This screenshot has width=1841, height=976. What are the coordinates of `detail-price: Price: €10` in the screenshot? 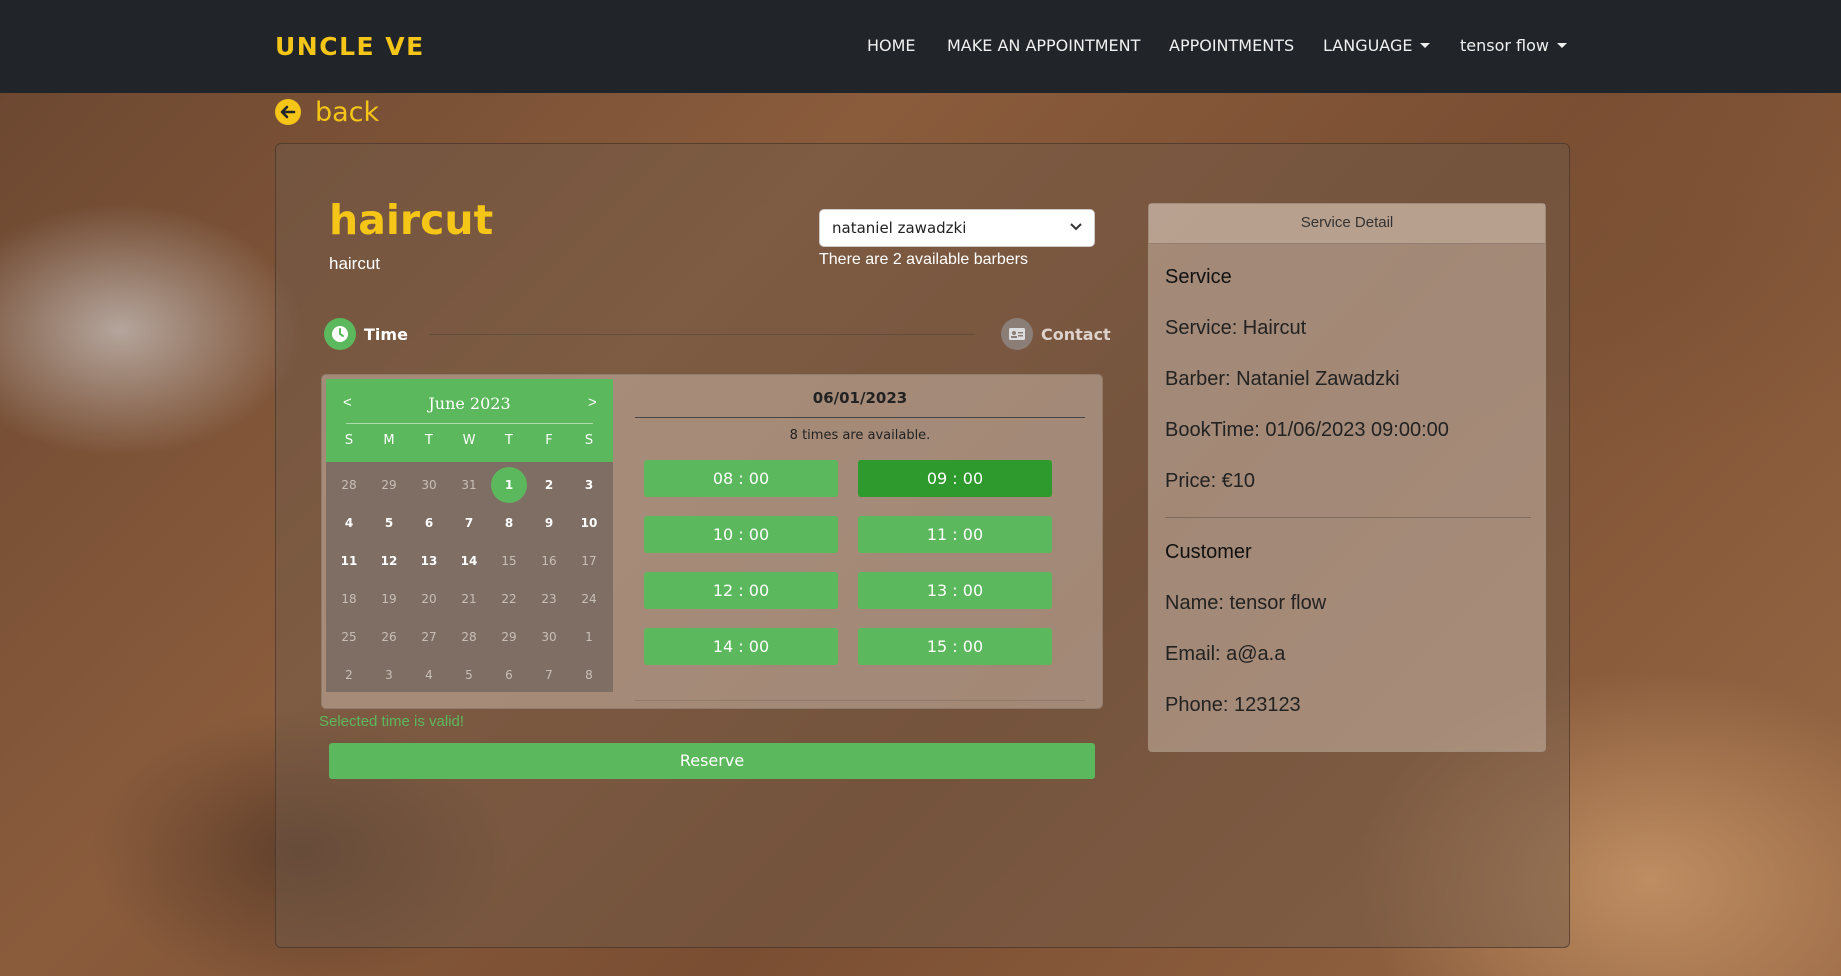 It's located at (1210, 481).